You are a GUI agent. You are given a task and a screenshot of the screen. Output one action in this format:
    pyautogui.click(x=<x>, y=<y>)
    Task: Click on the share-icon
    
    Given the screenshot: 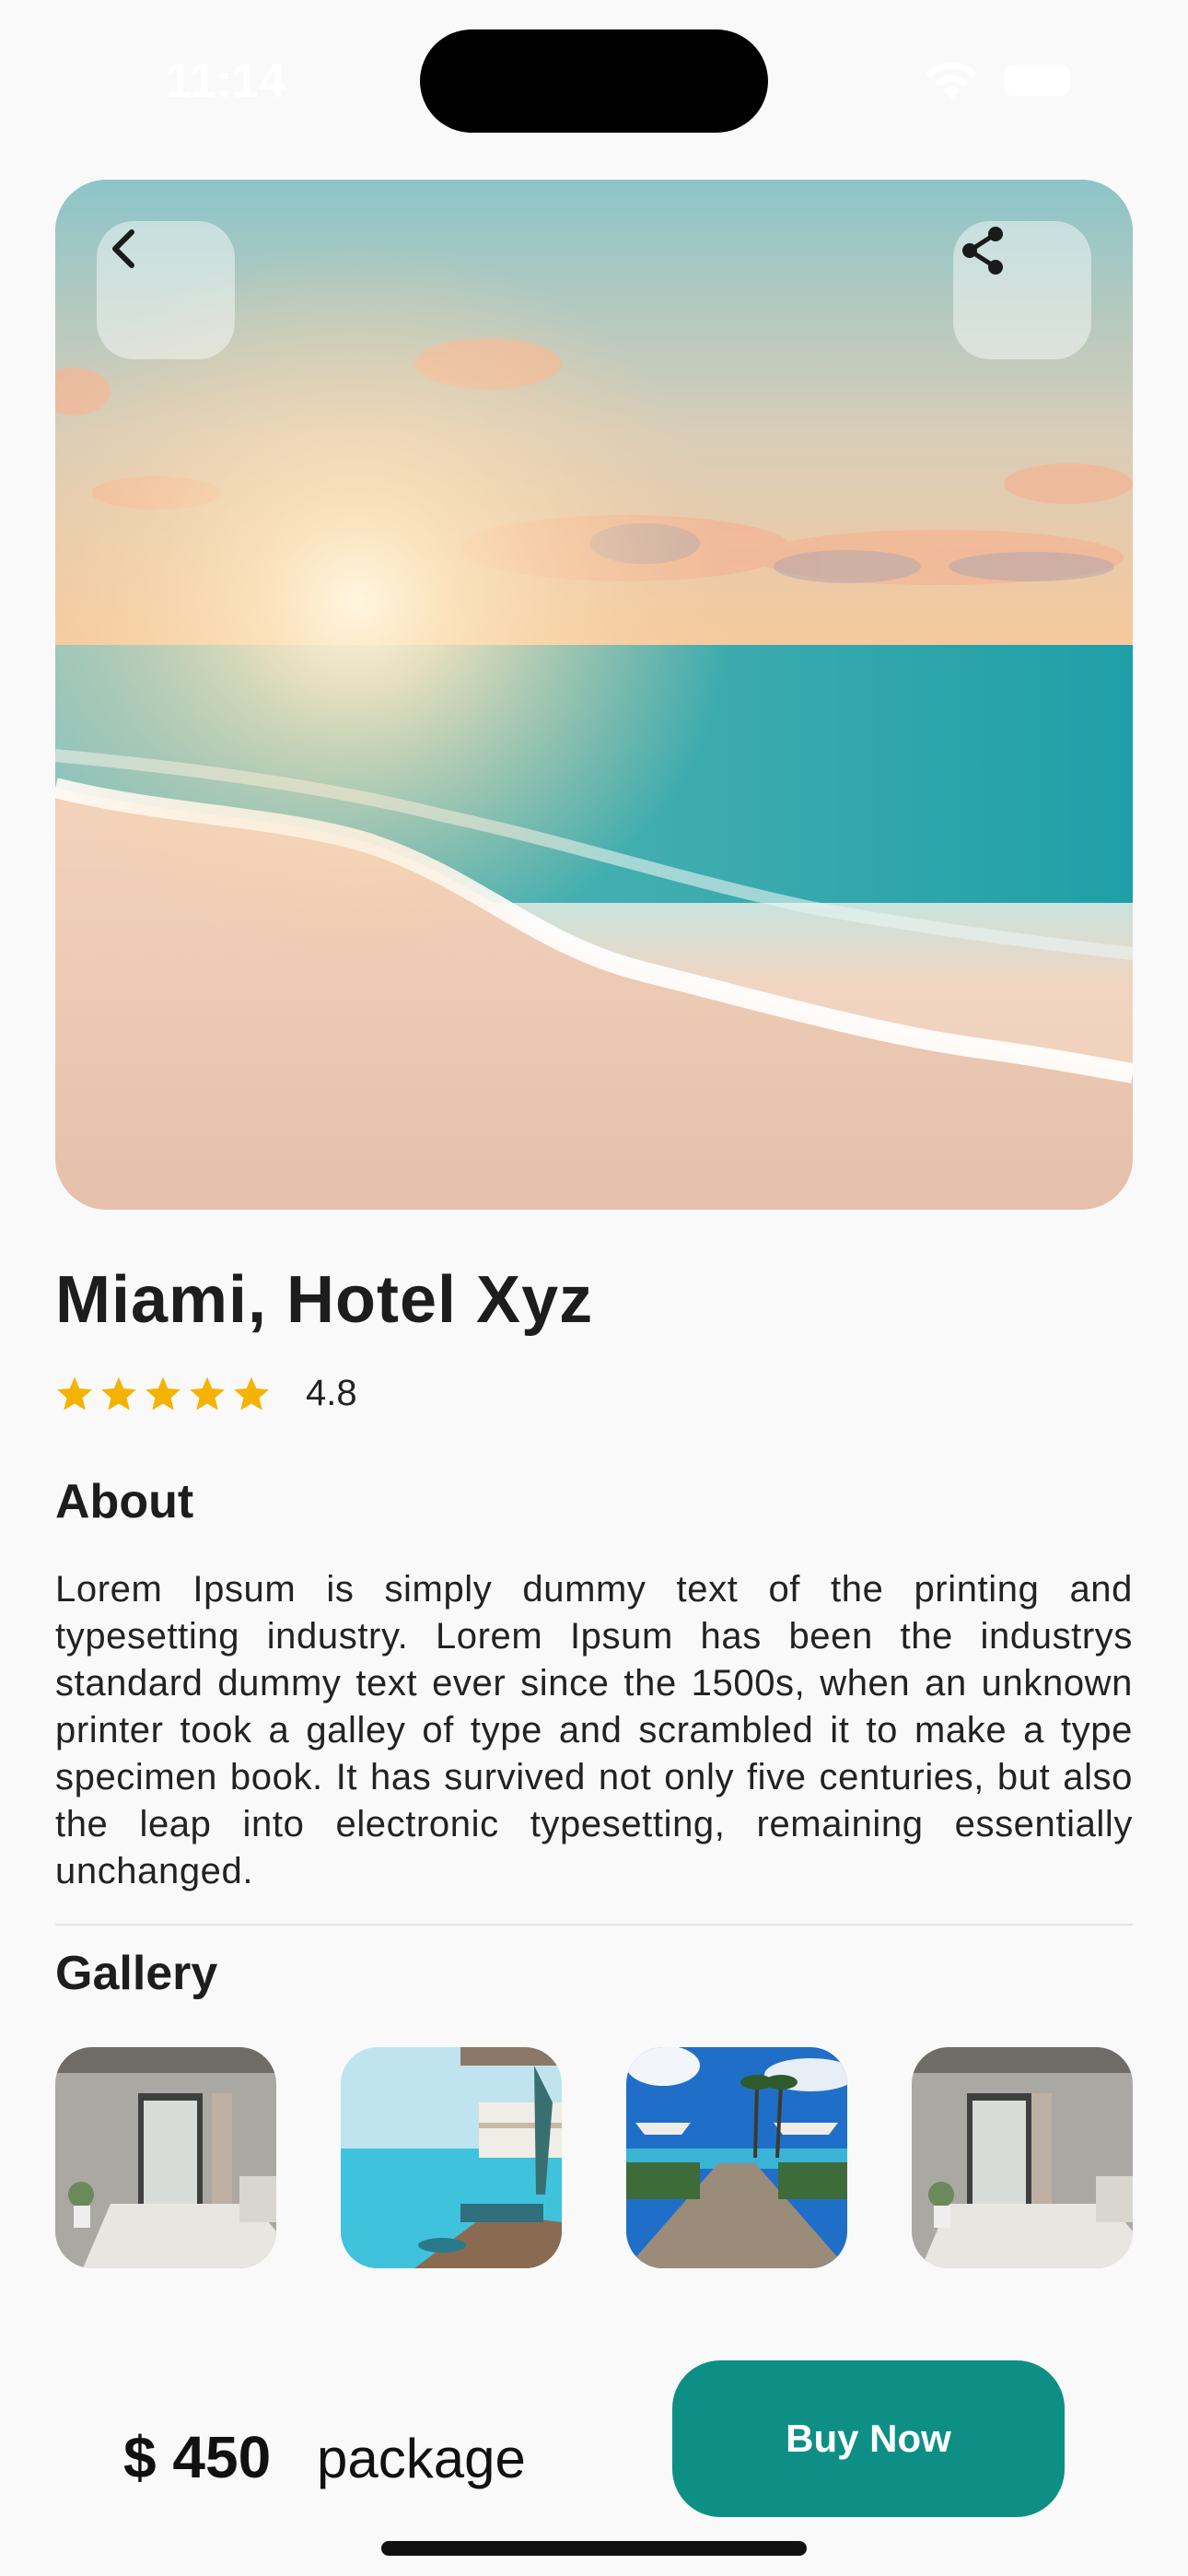 What is the action you would take?
    pyautogui.click(x=982, y=251)
    